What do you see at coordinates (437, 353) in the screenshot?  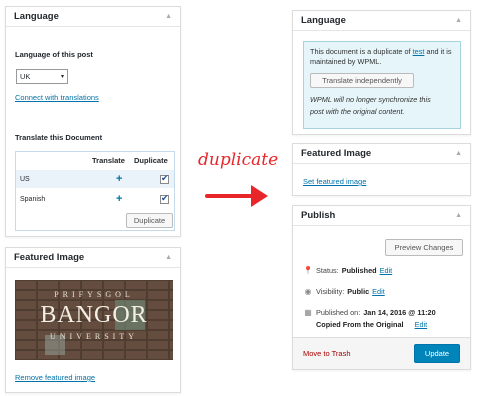 I see `update-button: Update` at bounding box center [437, 353].